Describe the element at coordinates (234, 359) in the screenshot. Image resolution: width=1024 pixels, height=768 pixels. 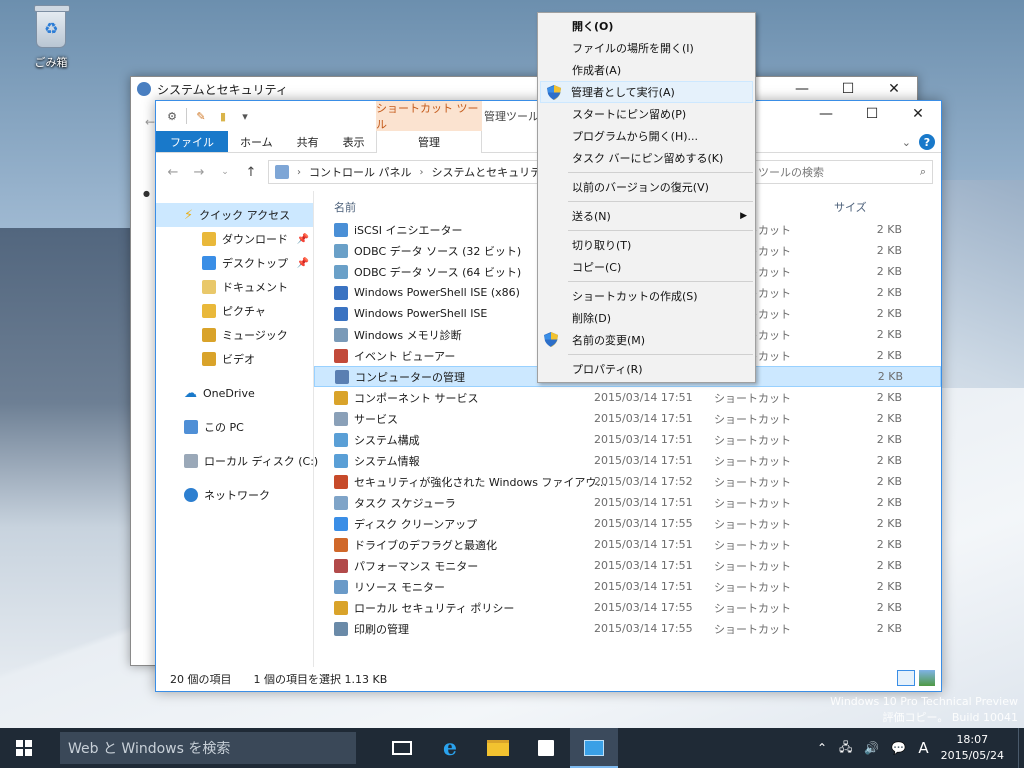
I see `nav-item-videos: ビデオ` at that location.